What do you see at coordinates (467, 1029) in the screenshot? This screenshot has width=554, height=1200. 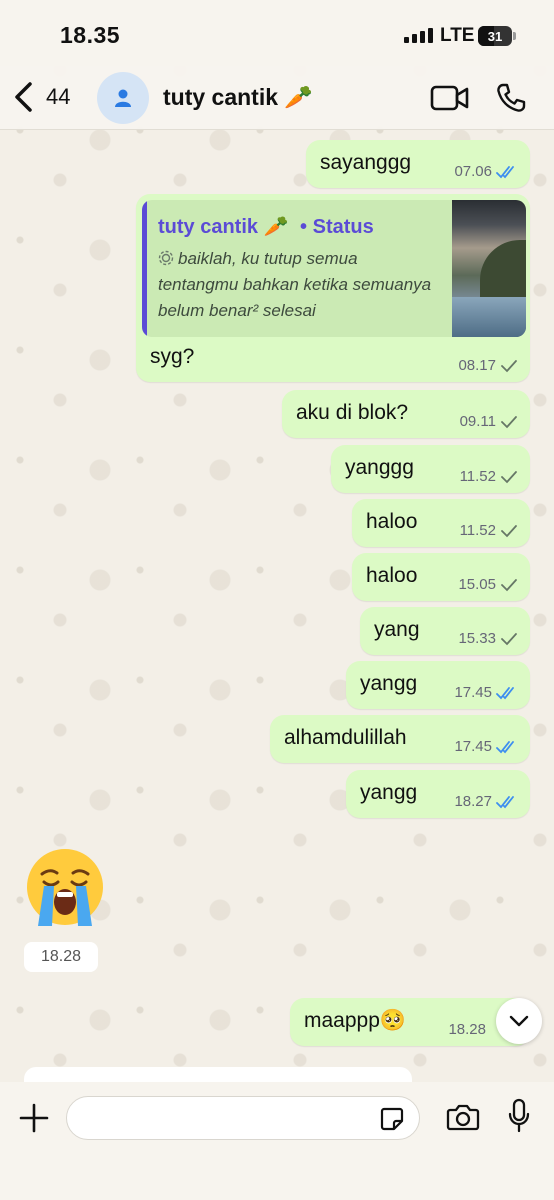 I see `message-time: 18.28` at bounding box center [467, 1029].